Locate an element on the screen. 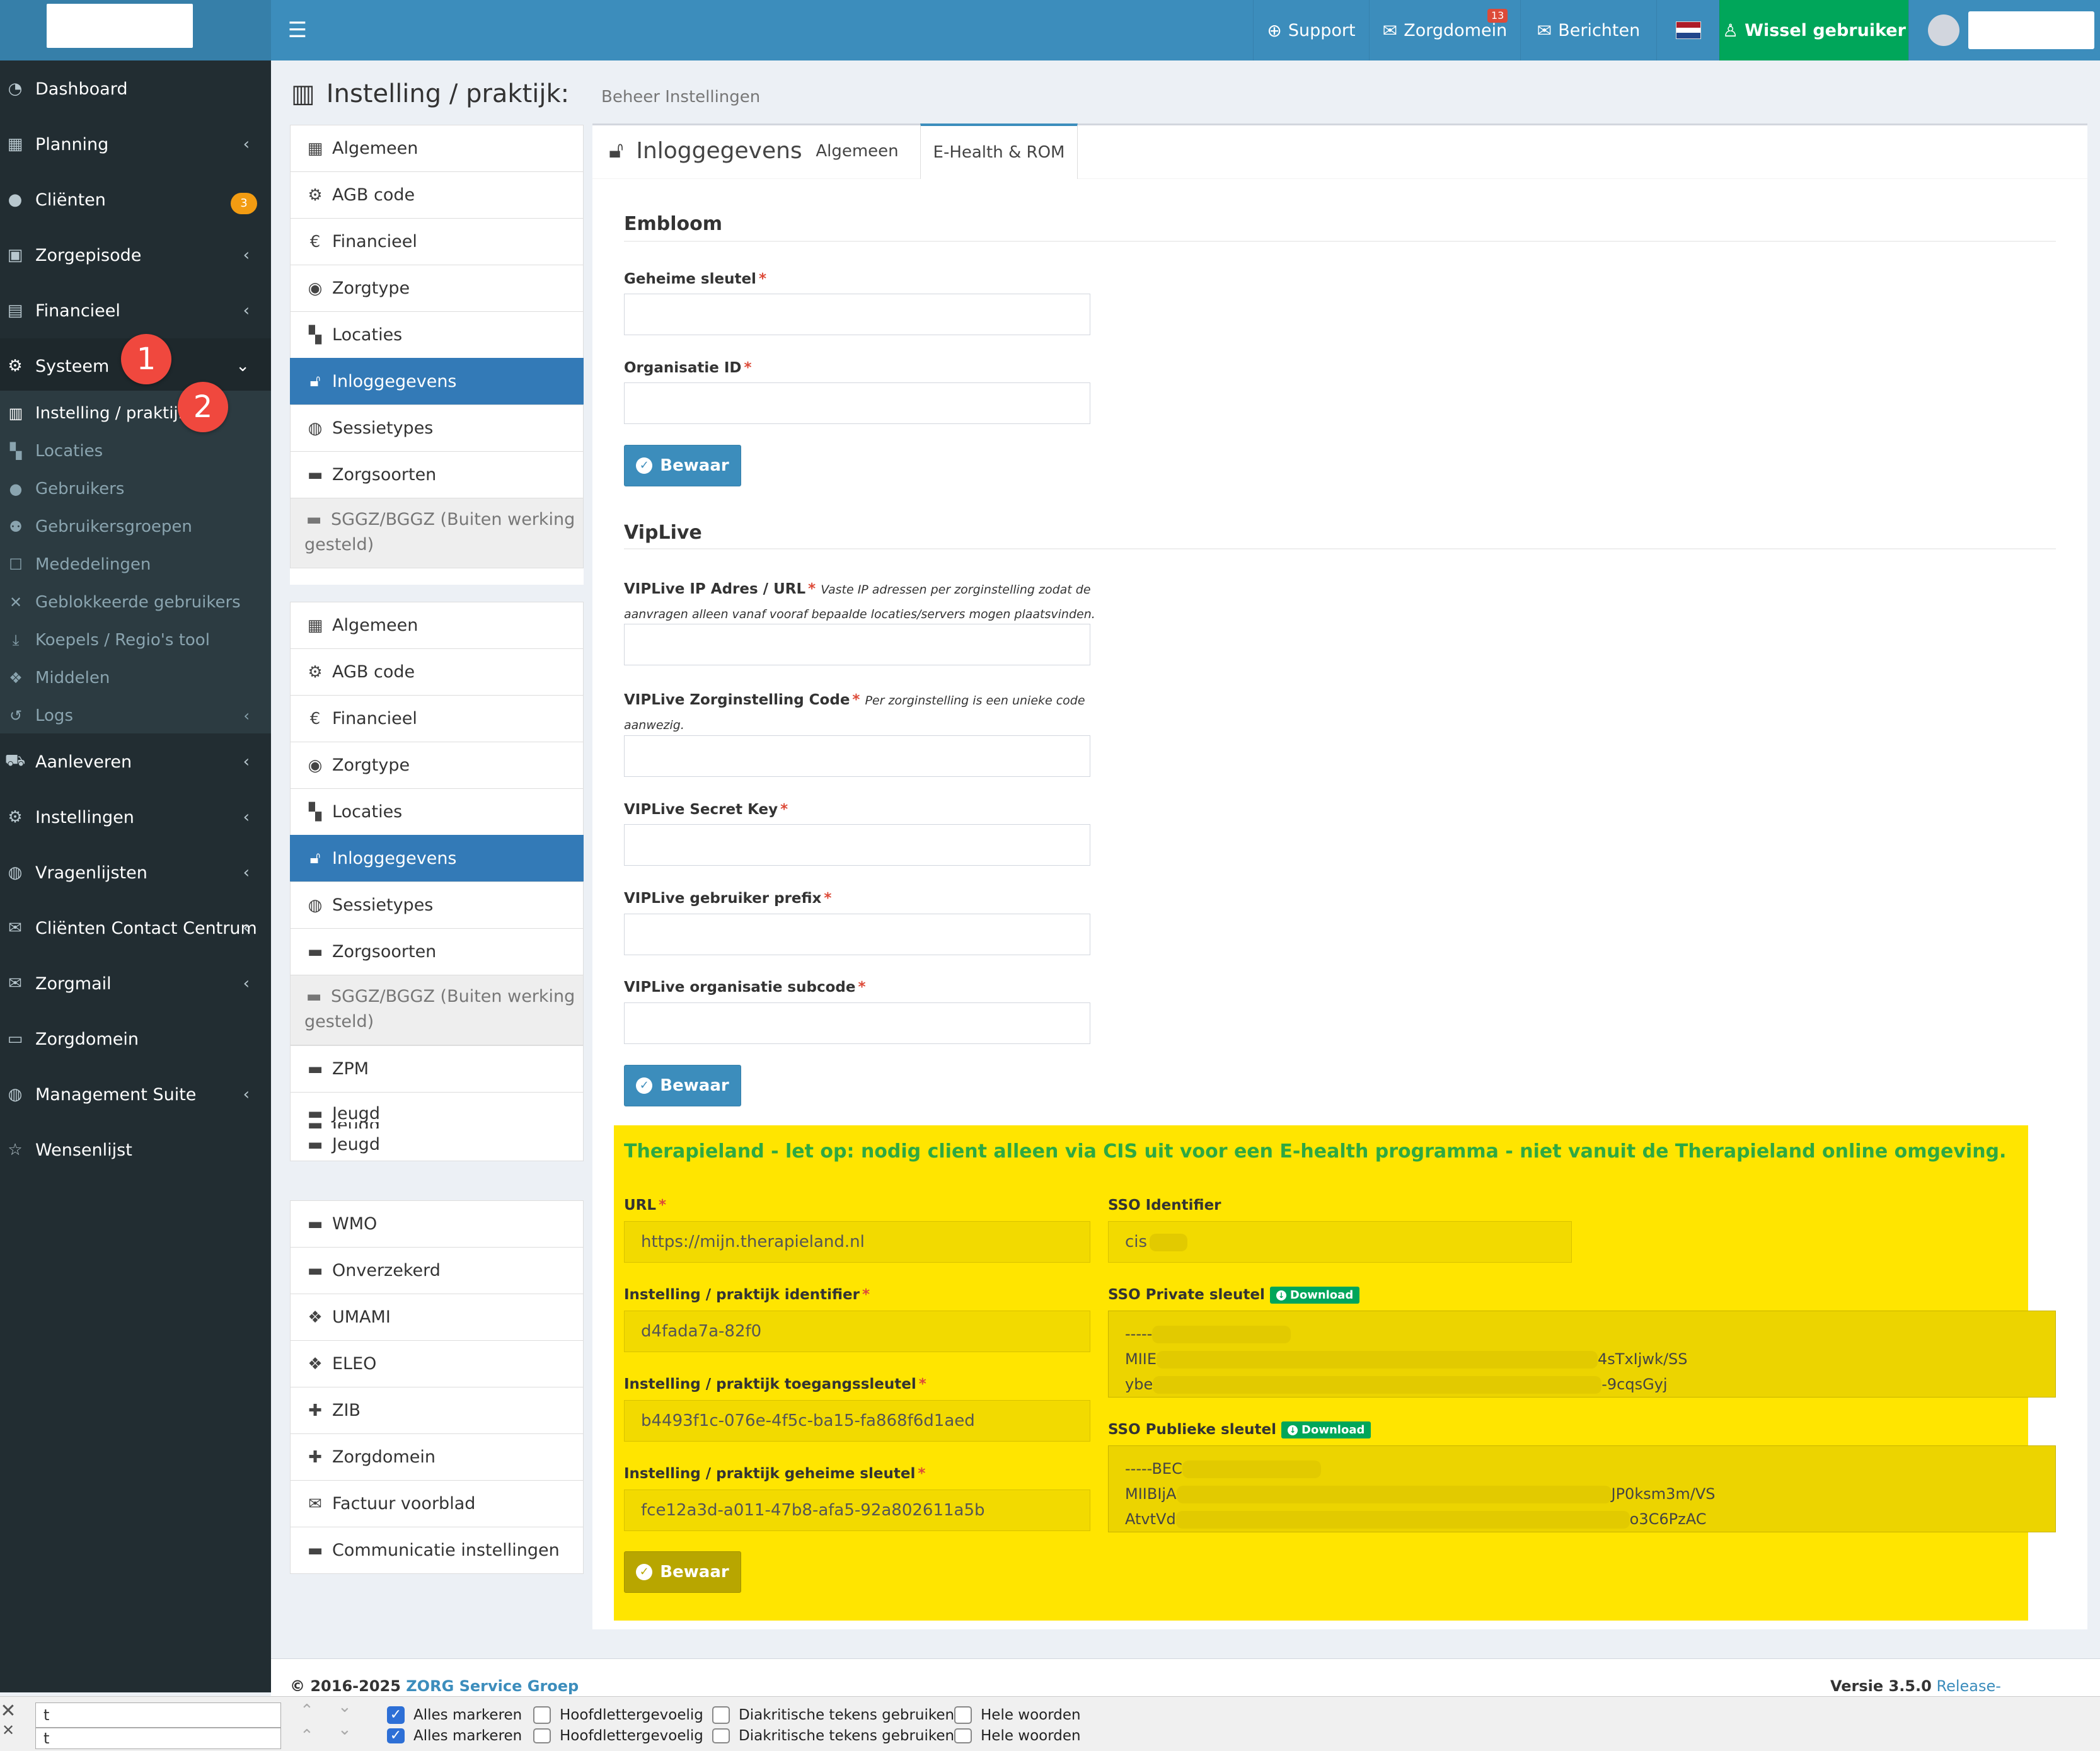 The image size is (2100, 1751). viplive-code-input is located at coordinates (857, 756).